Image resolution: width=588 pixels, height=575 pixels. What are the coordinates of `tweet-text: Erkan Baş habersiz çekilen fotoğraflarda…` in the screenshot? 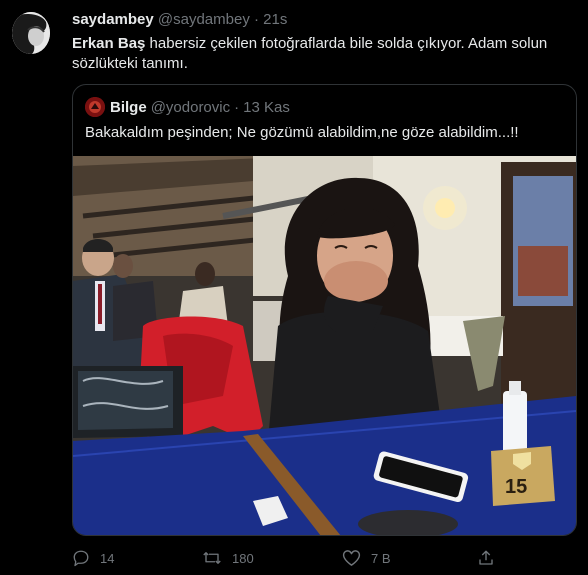 It's located at (317, 54).